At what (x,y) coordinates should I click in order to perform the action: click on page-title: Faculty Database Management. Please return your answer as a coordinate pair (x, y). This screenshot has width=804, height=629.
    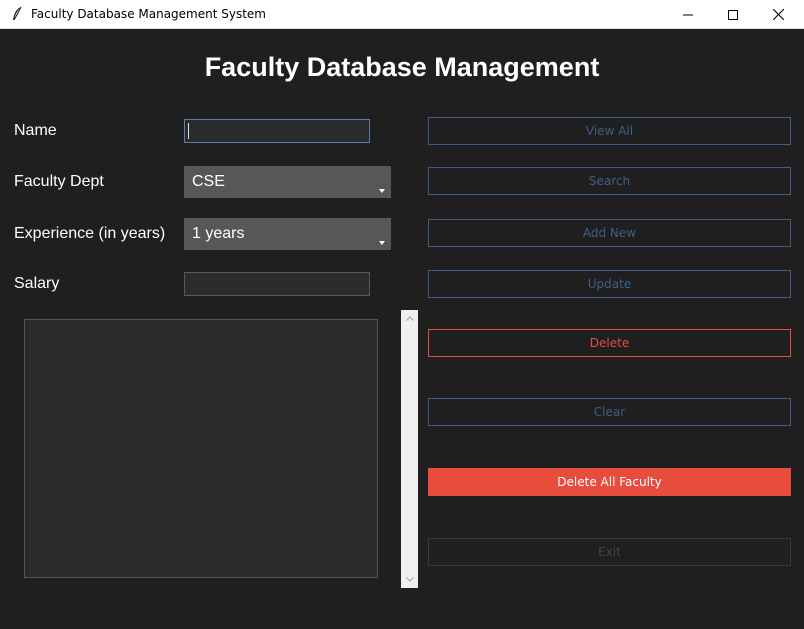
    Looking at the image, I should click on (402, 67).